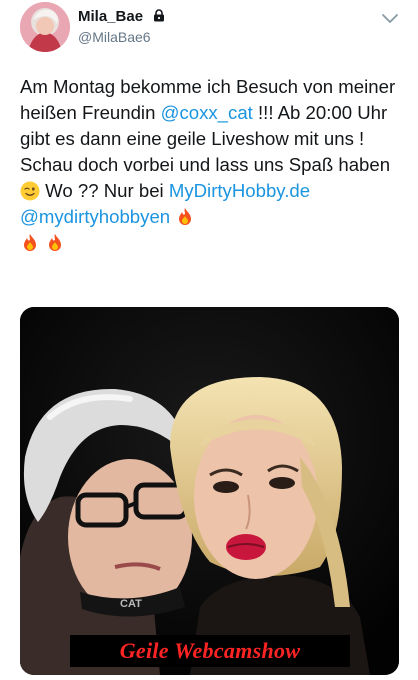 The image size is (418, 680). I want to click on display-name-row: Mila_Bae, so click(121, 17).